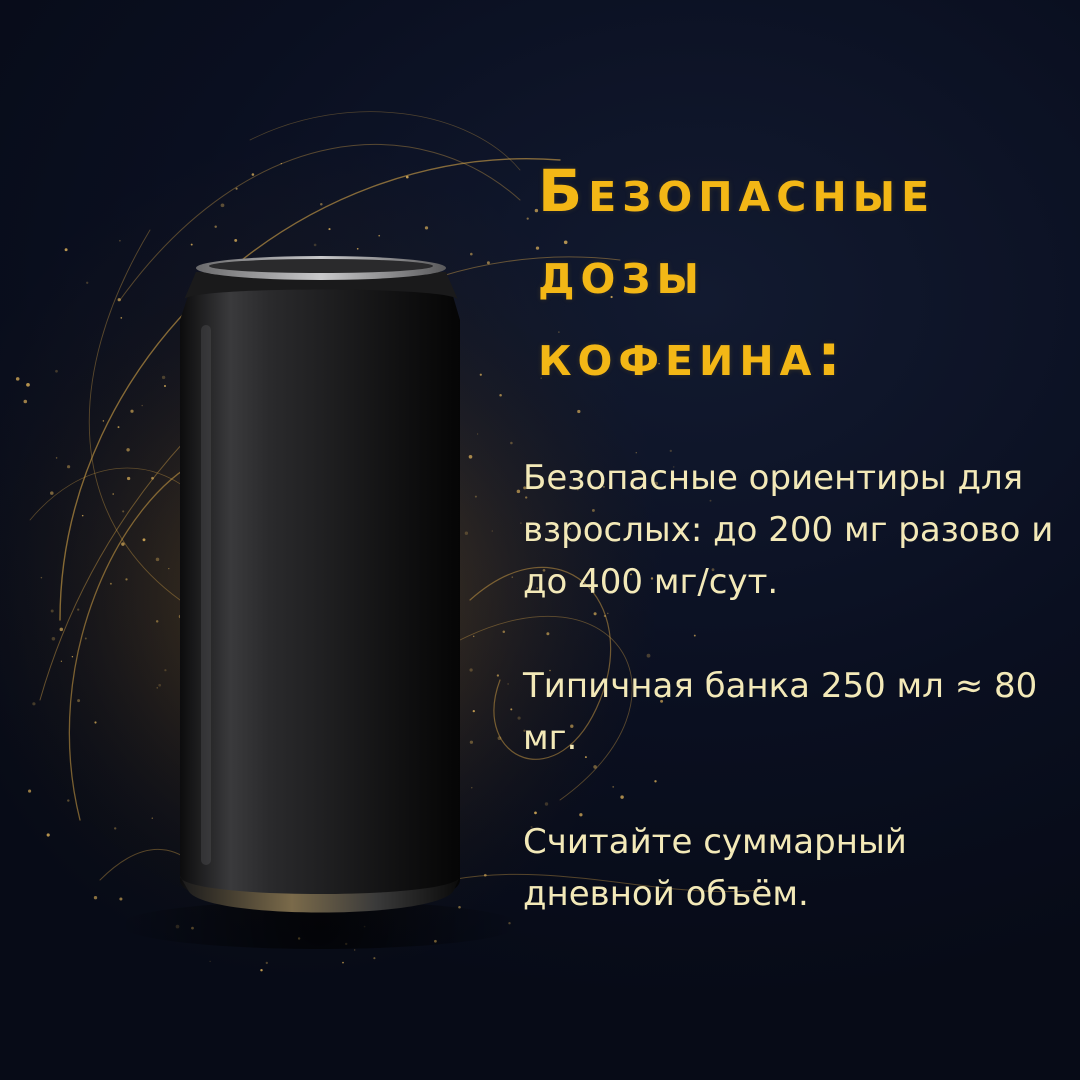 This screenshot has height=1080, width=1080. Describe the element at coordinates (803, 273) in the screenshot. I see `headline: Безопасные дозы кофеина:` at that location.